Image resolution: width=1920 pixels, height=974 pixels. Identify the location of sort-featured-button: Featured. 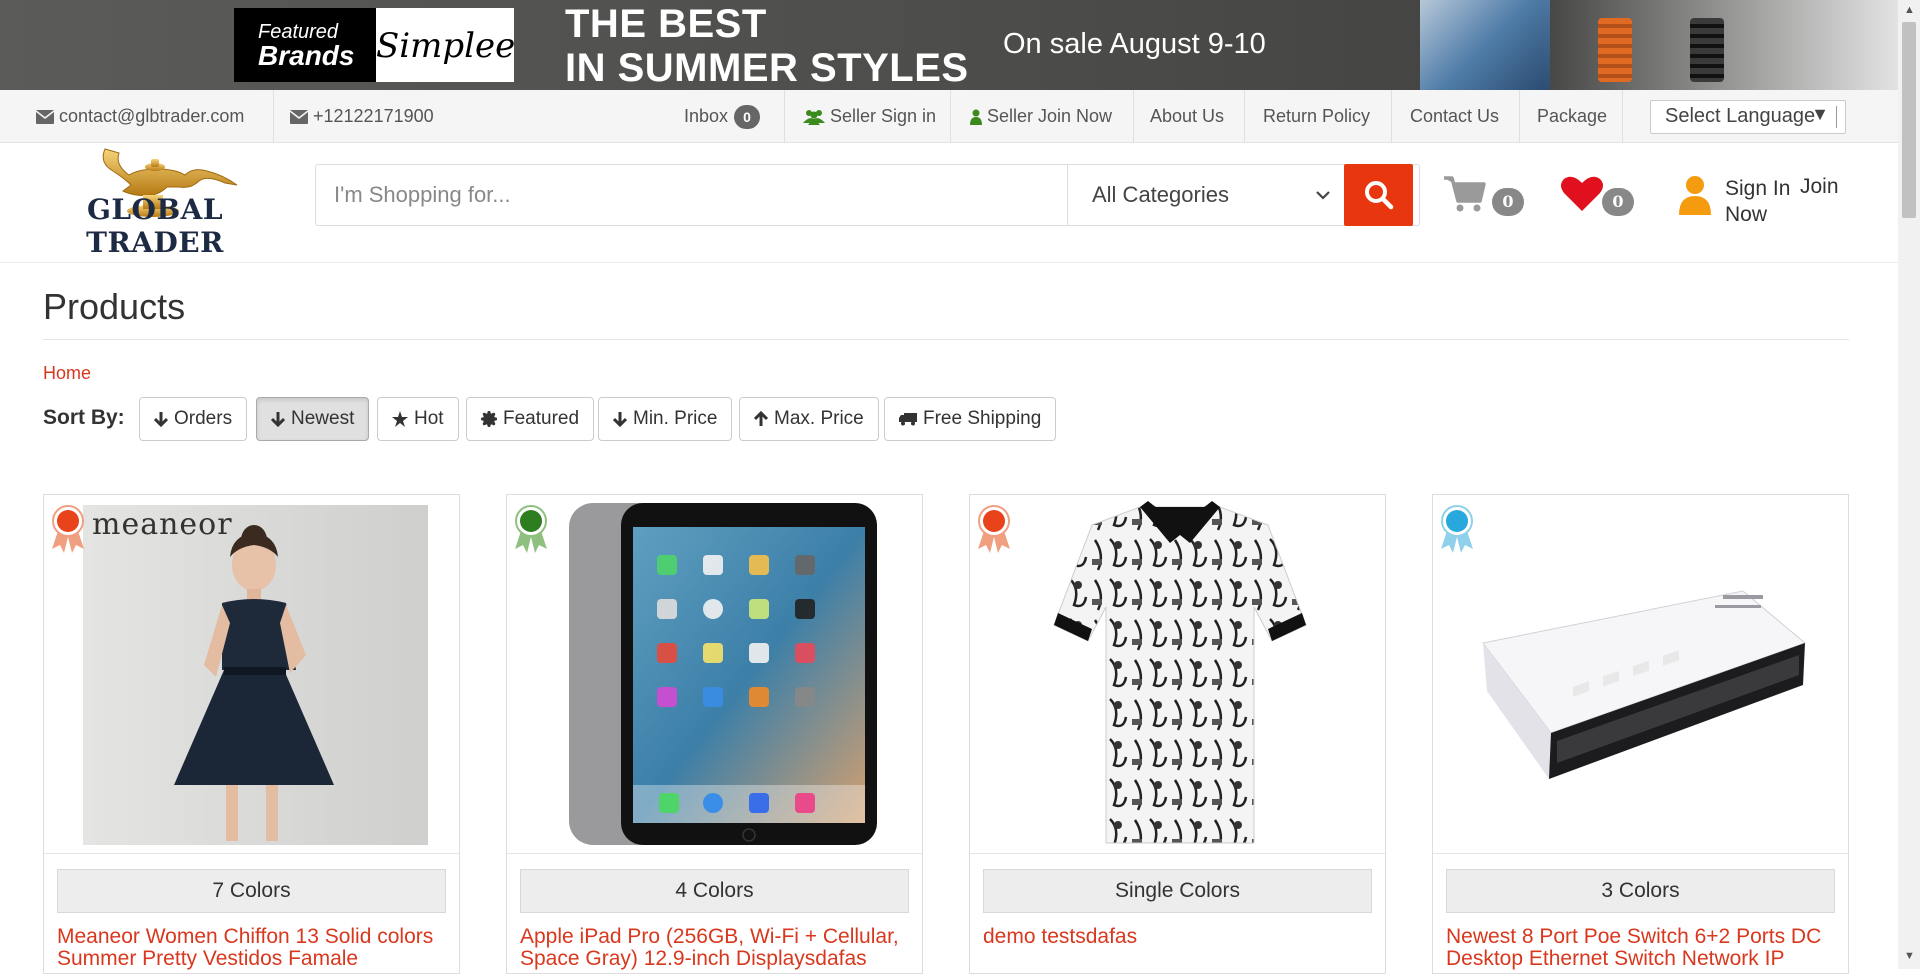
(530, 419).